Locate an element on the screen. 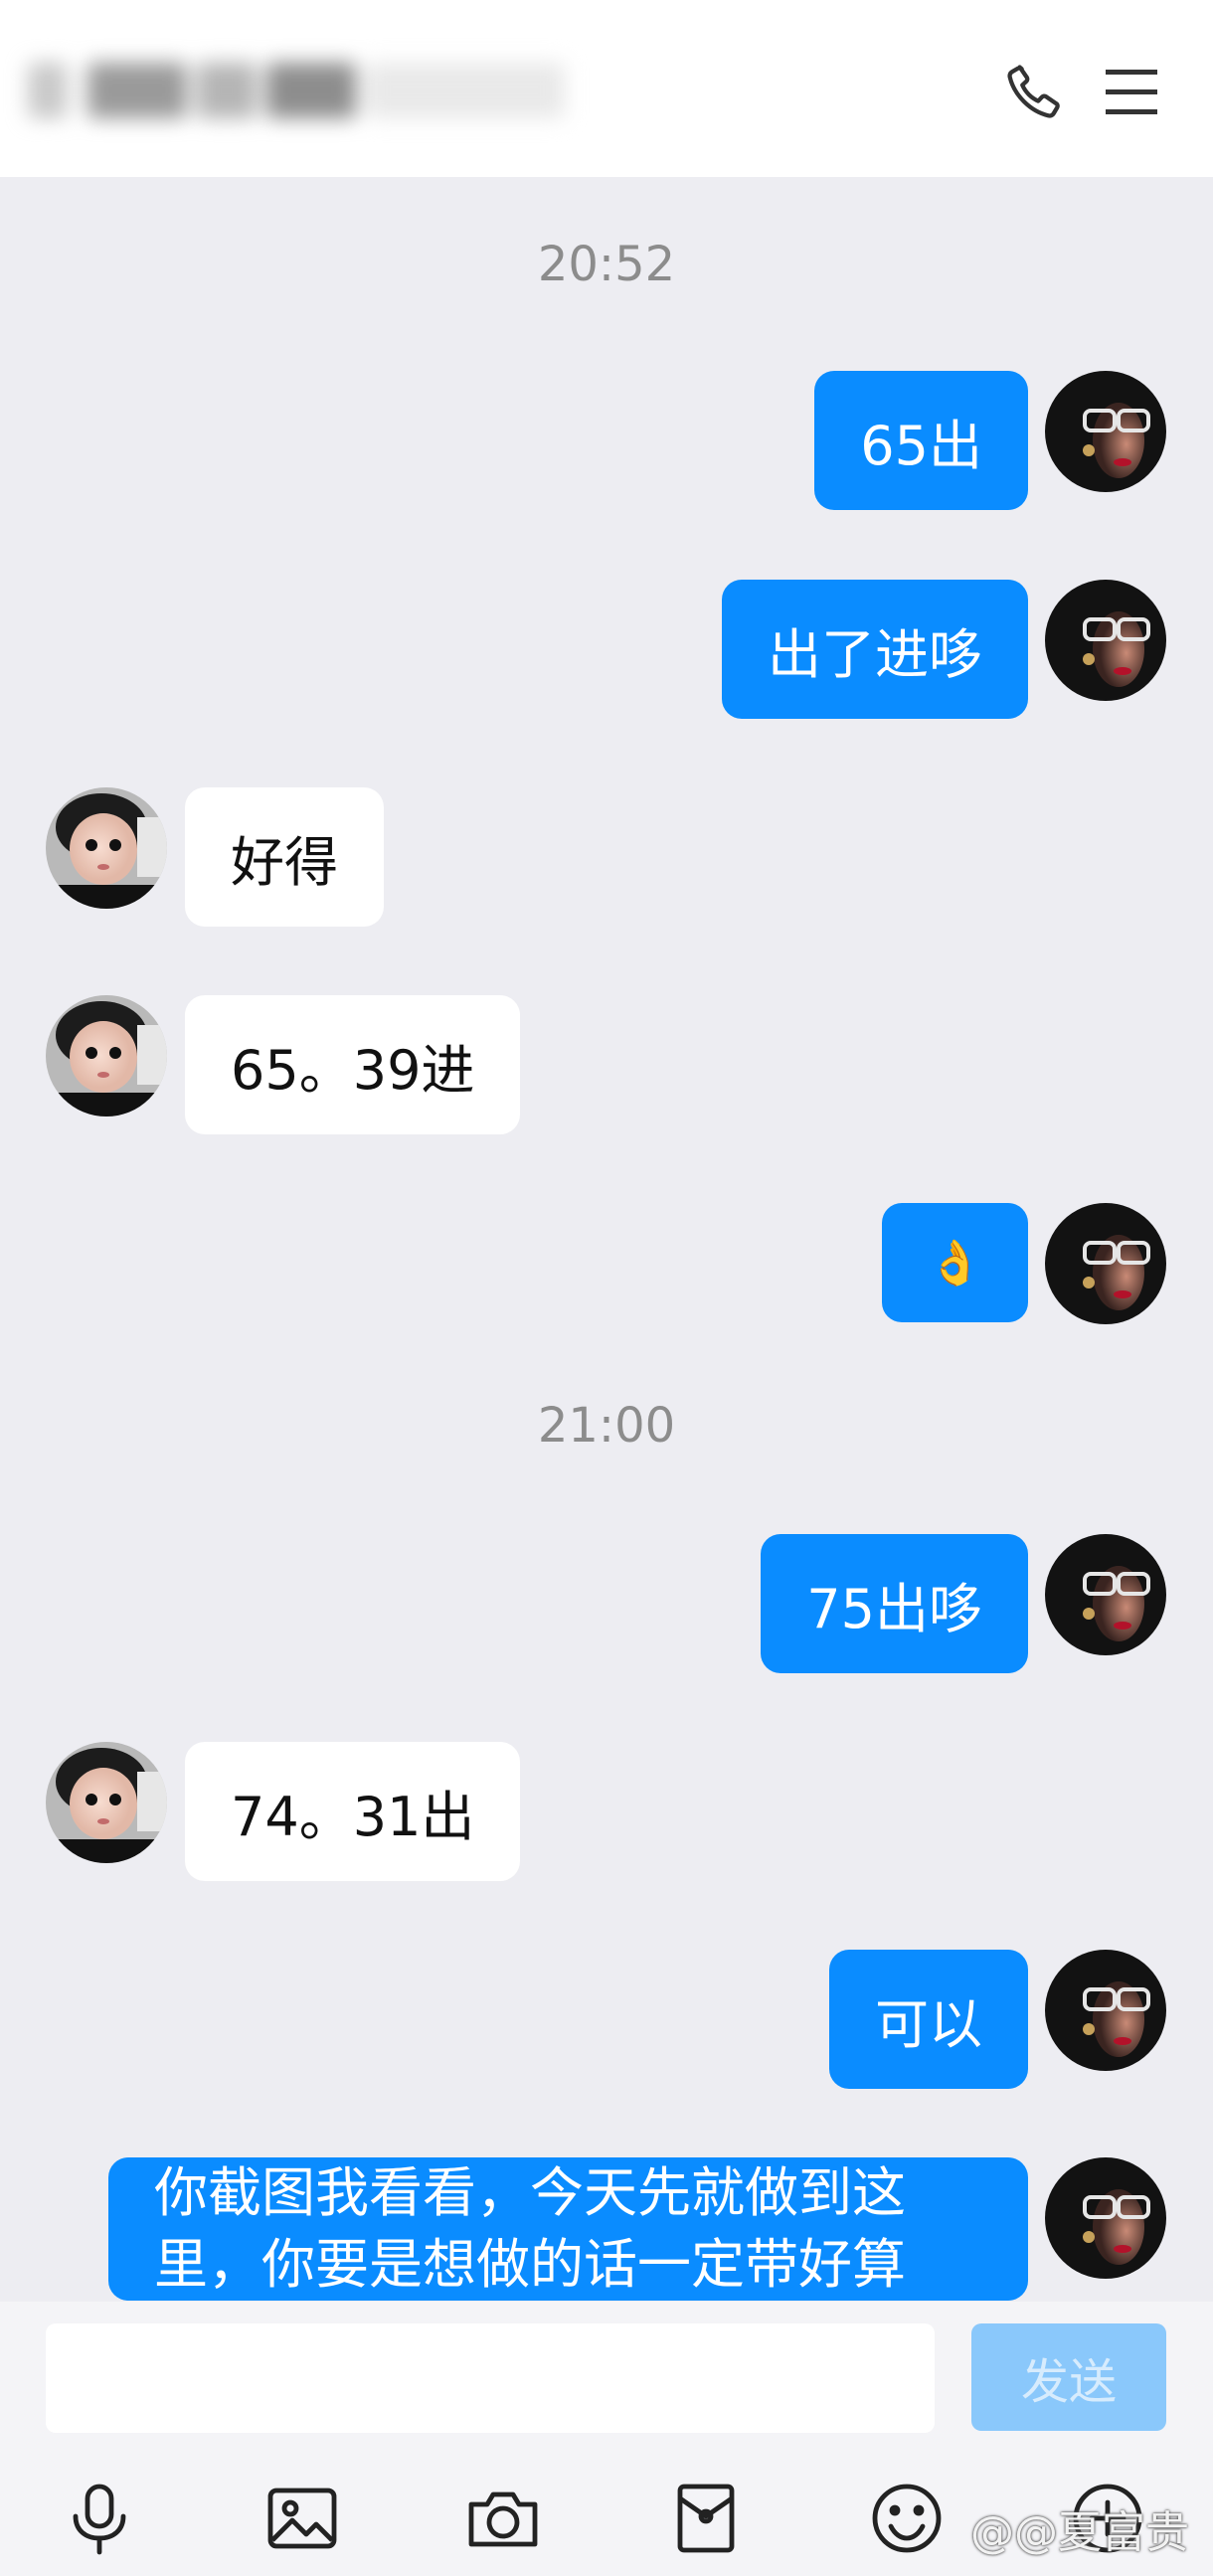 The height and width of the screenshot is (2576, 1213). input-bar: 发送 @@夏富贵 is located at coordinates (606, 2439).